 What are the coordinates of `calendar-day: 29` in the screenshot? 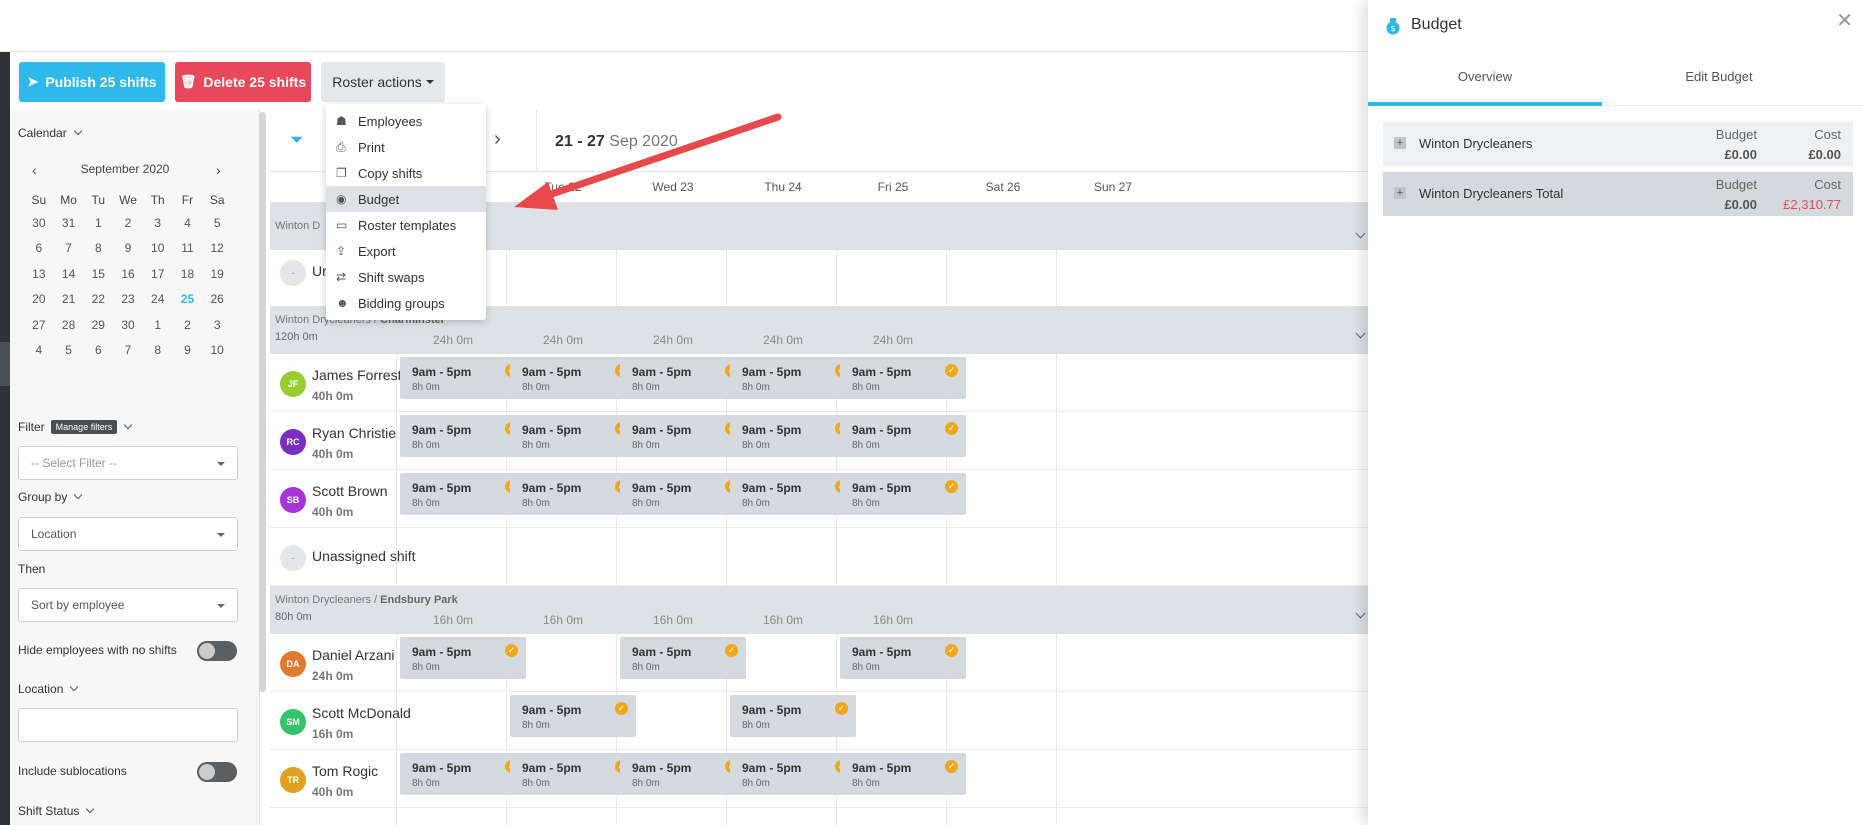 It's located at (98, 325).